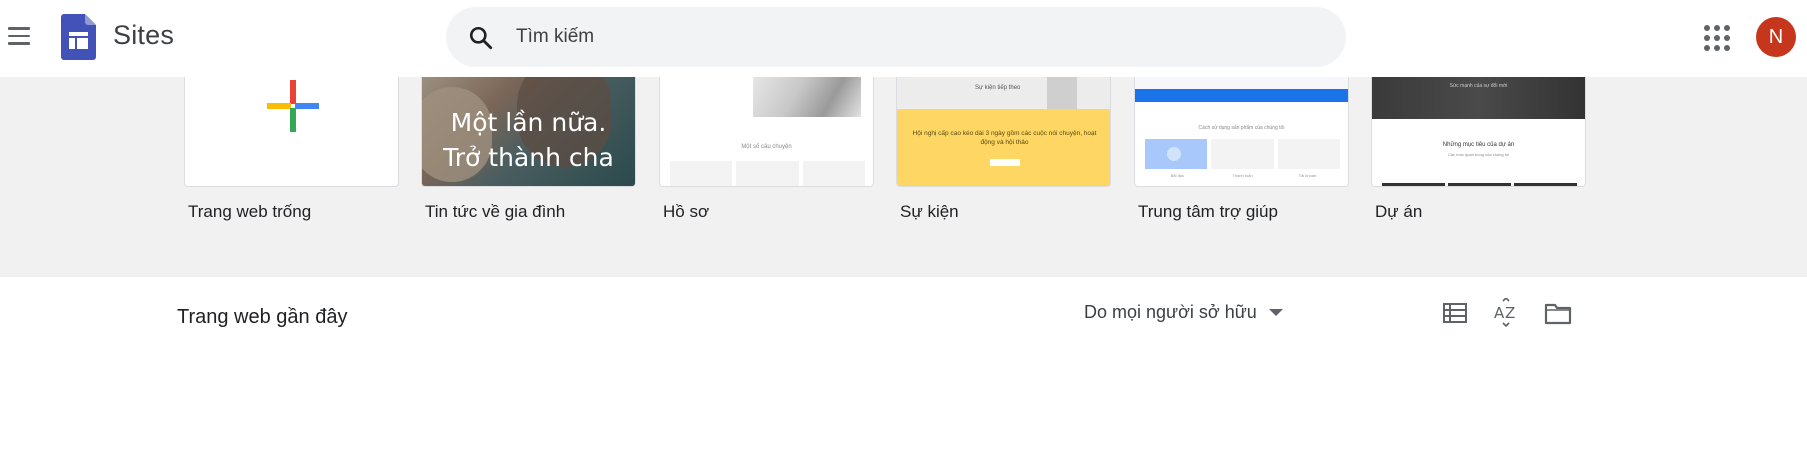  I want to click on google-apps-icon, so click(1717, 38).